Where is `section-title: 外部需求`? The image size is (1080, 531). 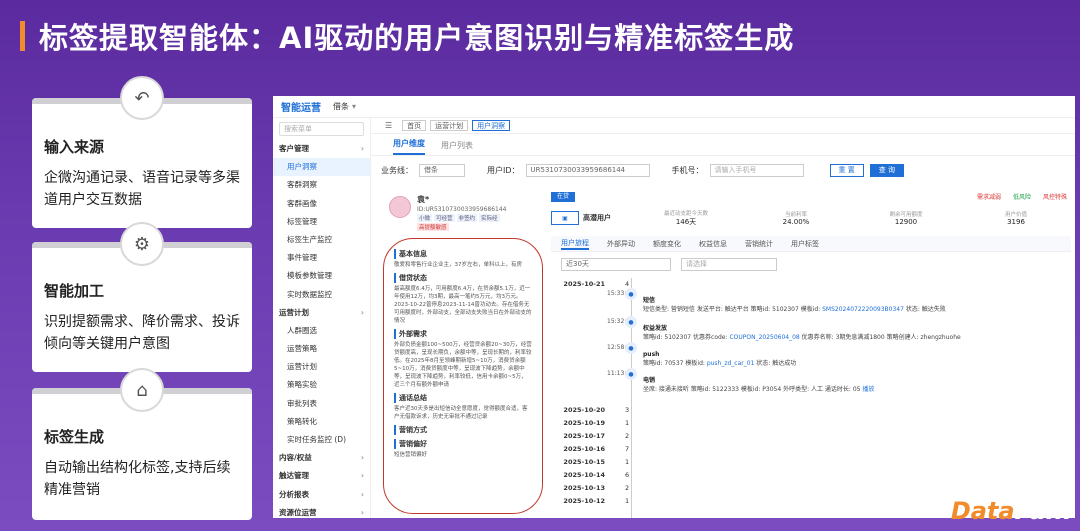 section-title: 外部需求 is located at coordinates (463, 334).